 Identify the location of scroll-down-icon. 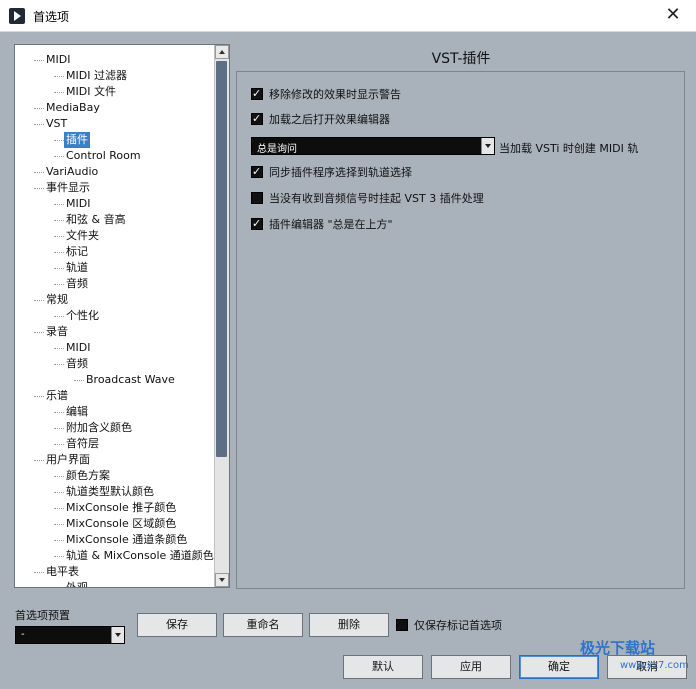
(222, 580).